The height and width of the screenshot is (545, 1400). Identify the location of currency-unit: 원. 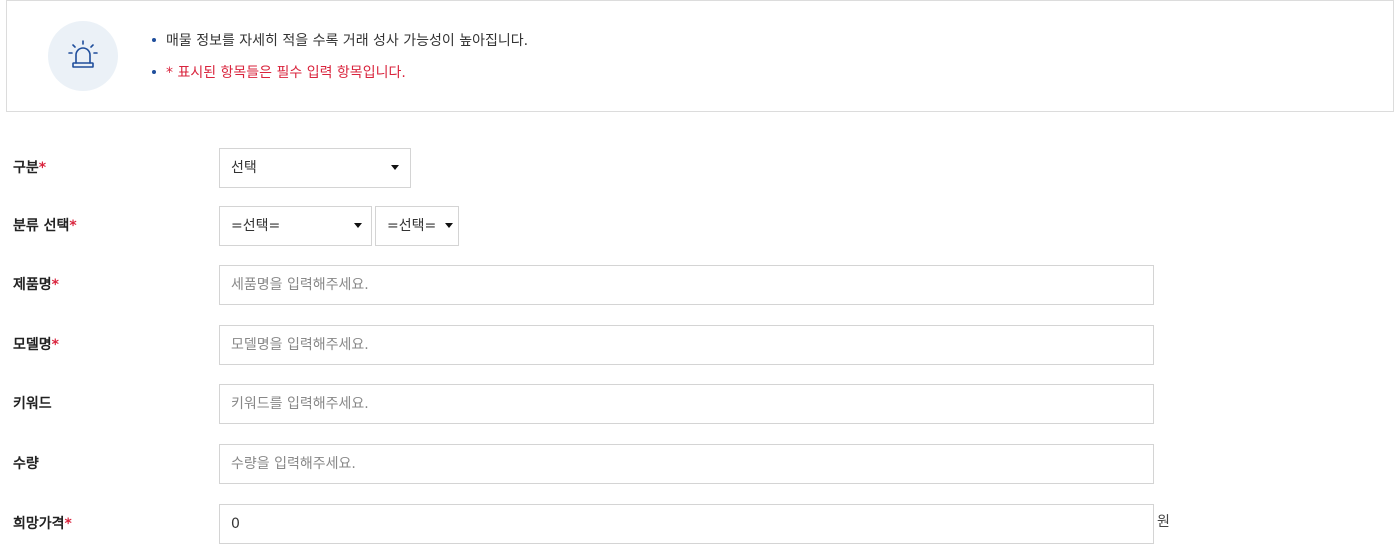
(1163, 522).